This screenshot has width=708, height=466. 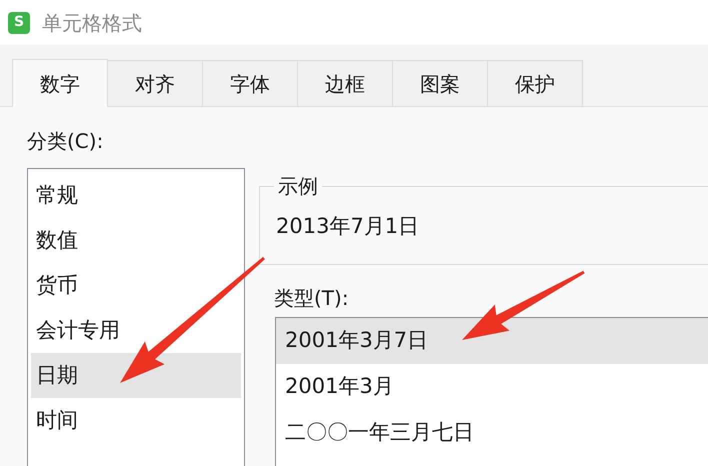 What do you see at coordinates (312, 298) in the screenshot?
I see `type-label: 类型(T):` at bounding box center [312, 298].